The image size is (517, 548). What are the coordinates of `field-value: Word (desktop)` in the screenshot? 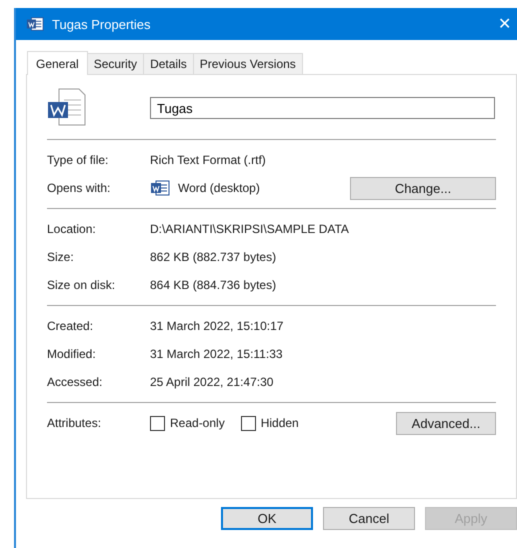 It's located at (219, 188).